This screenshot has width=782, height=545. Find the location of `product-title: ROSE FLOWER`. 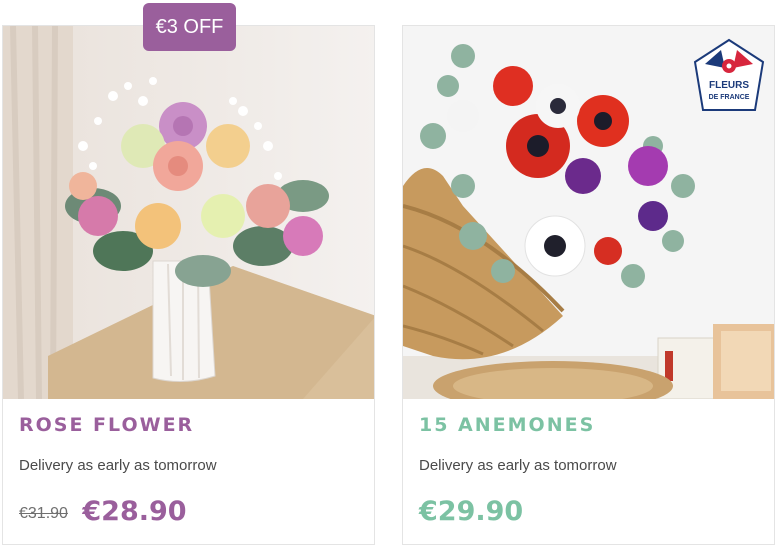

product-title: ROSE FLOWER is located at coordinates (106, 425).